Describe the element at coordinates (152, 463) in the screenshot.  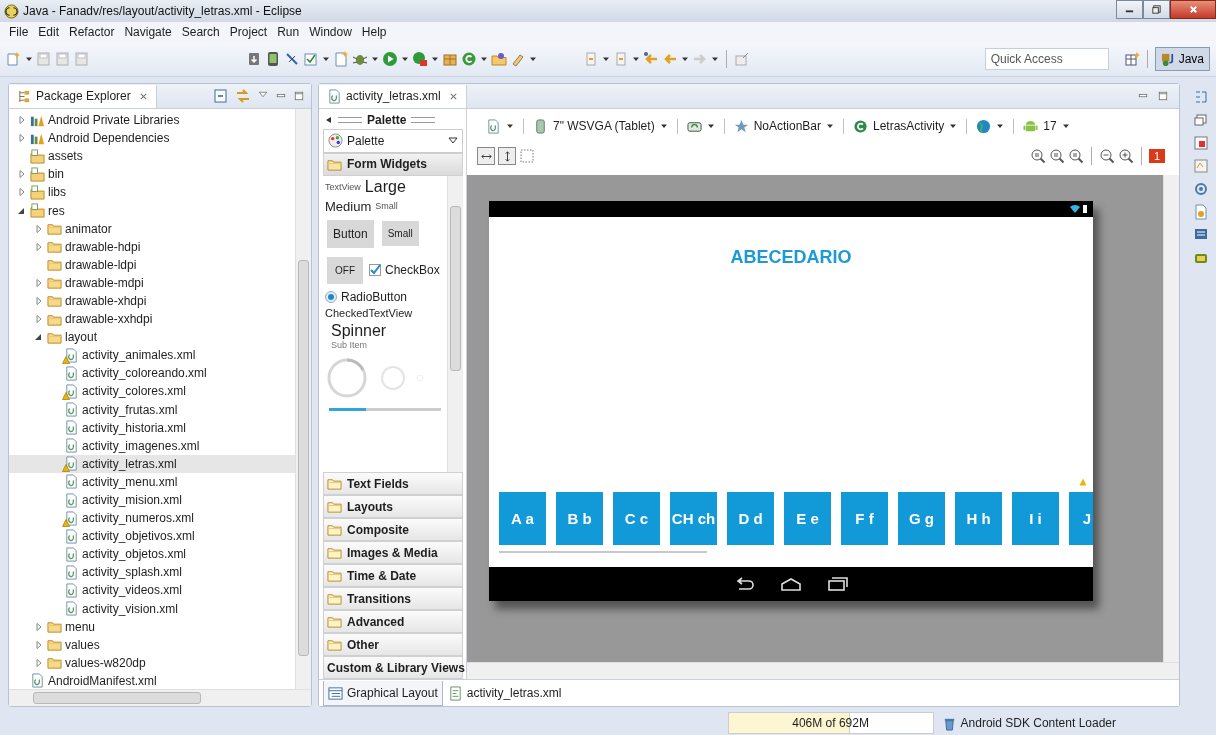
I see `tree-item: activity_letras.xml` at that location.